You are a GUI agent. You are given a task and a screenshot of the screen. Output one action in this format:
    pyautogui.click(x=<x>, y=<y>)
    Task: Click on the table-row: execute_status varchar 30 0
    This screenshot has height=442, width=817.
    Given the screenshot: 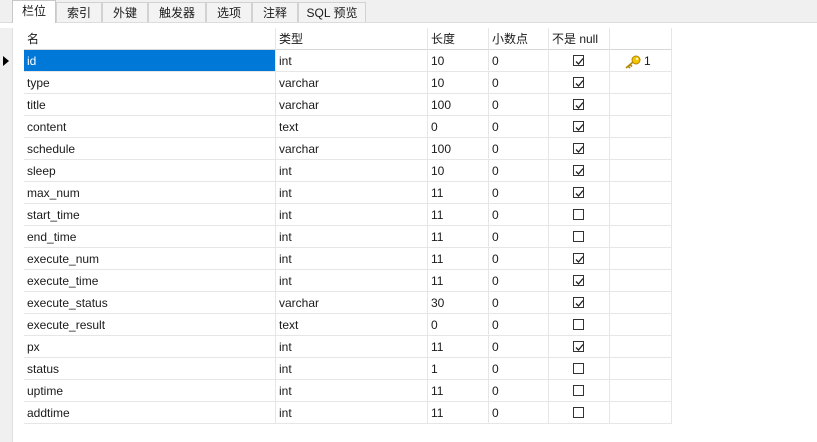 What is the action you would take?
    pyautogui.click(x=342, y=303)
    